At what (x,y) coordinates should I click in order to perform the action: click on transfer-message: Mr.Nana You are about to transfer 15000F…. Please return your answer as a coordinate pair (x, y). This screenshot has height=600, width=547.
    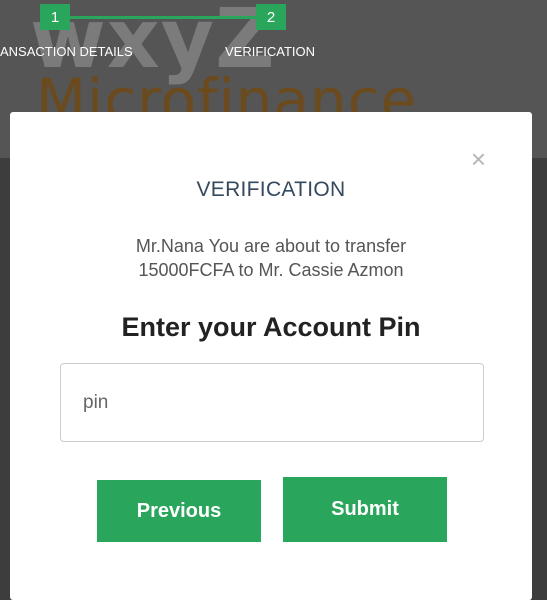
    Looking at the image, I should click on (271, 258).